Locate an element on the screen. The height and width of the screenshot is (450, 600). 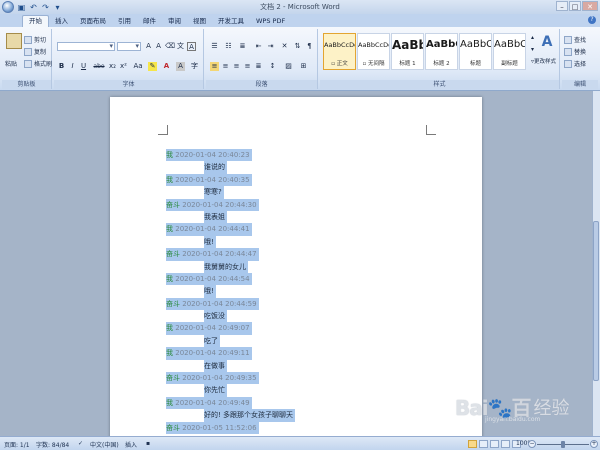
underline-button: U is located at coordinates (83, 66).